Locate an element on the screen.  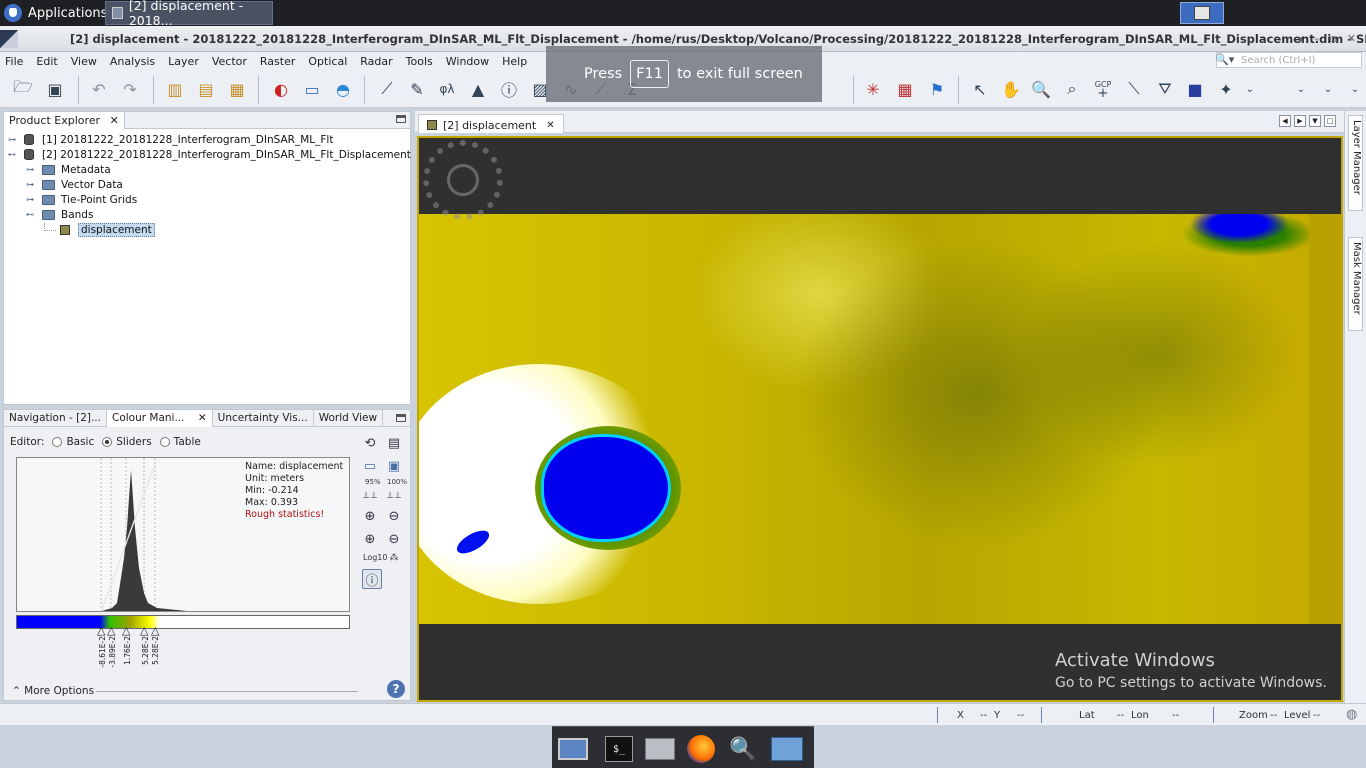
applications-menu: Applications is located at coordinates (55, 13).